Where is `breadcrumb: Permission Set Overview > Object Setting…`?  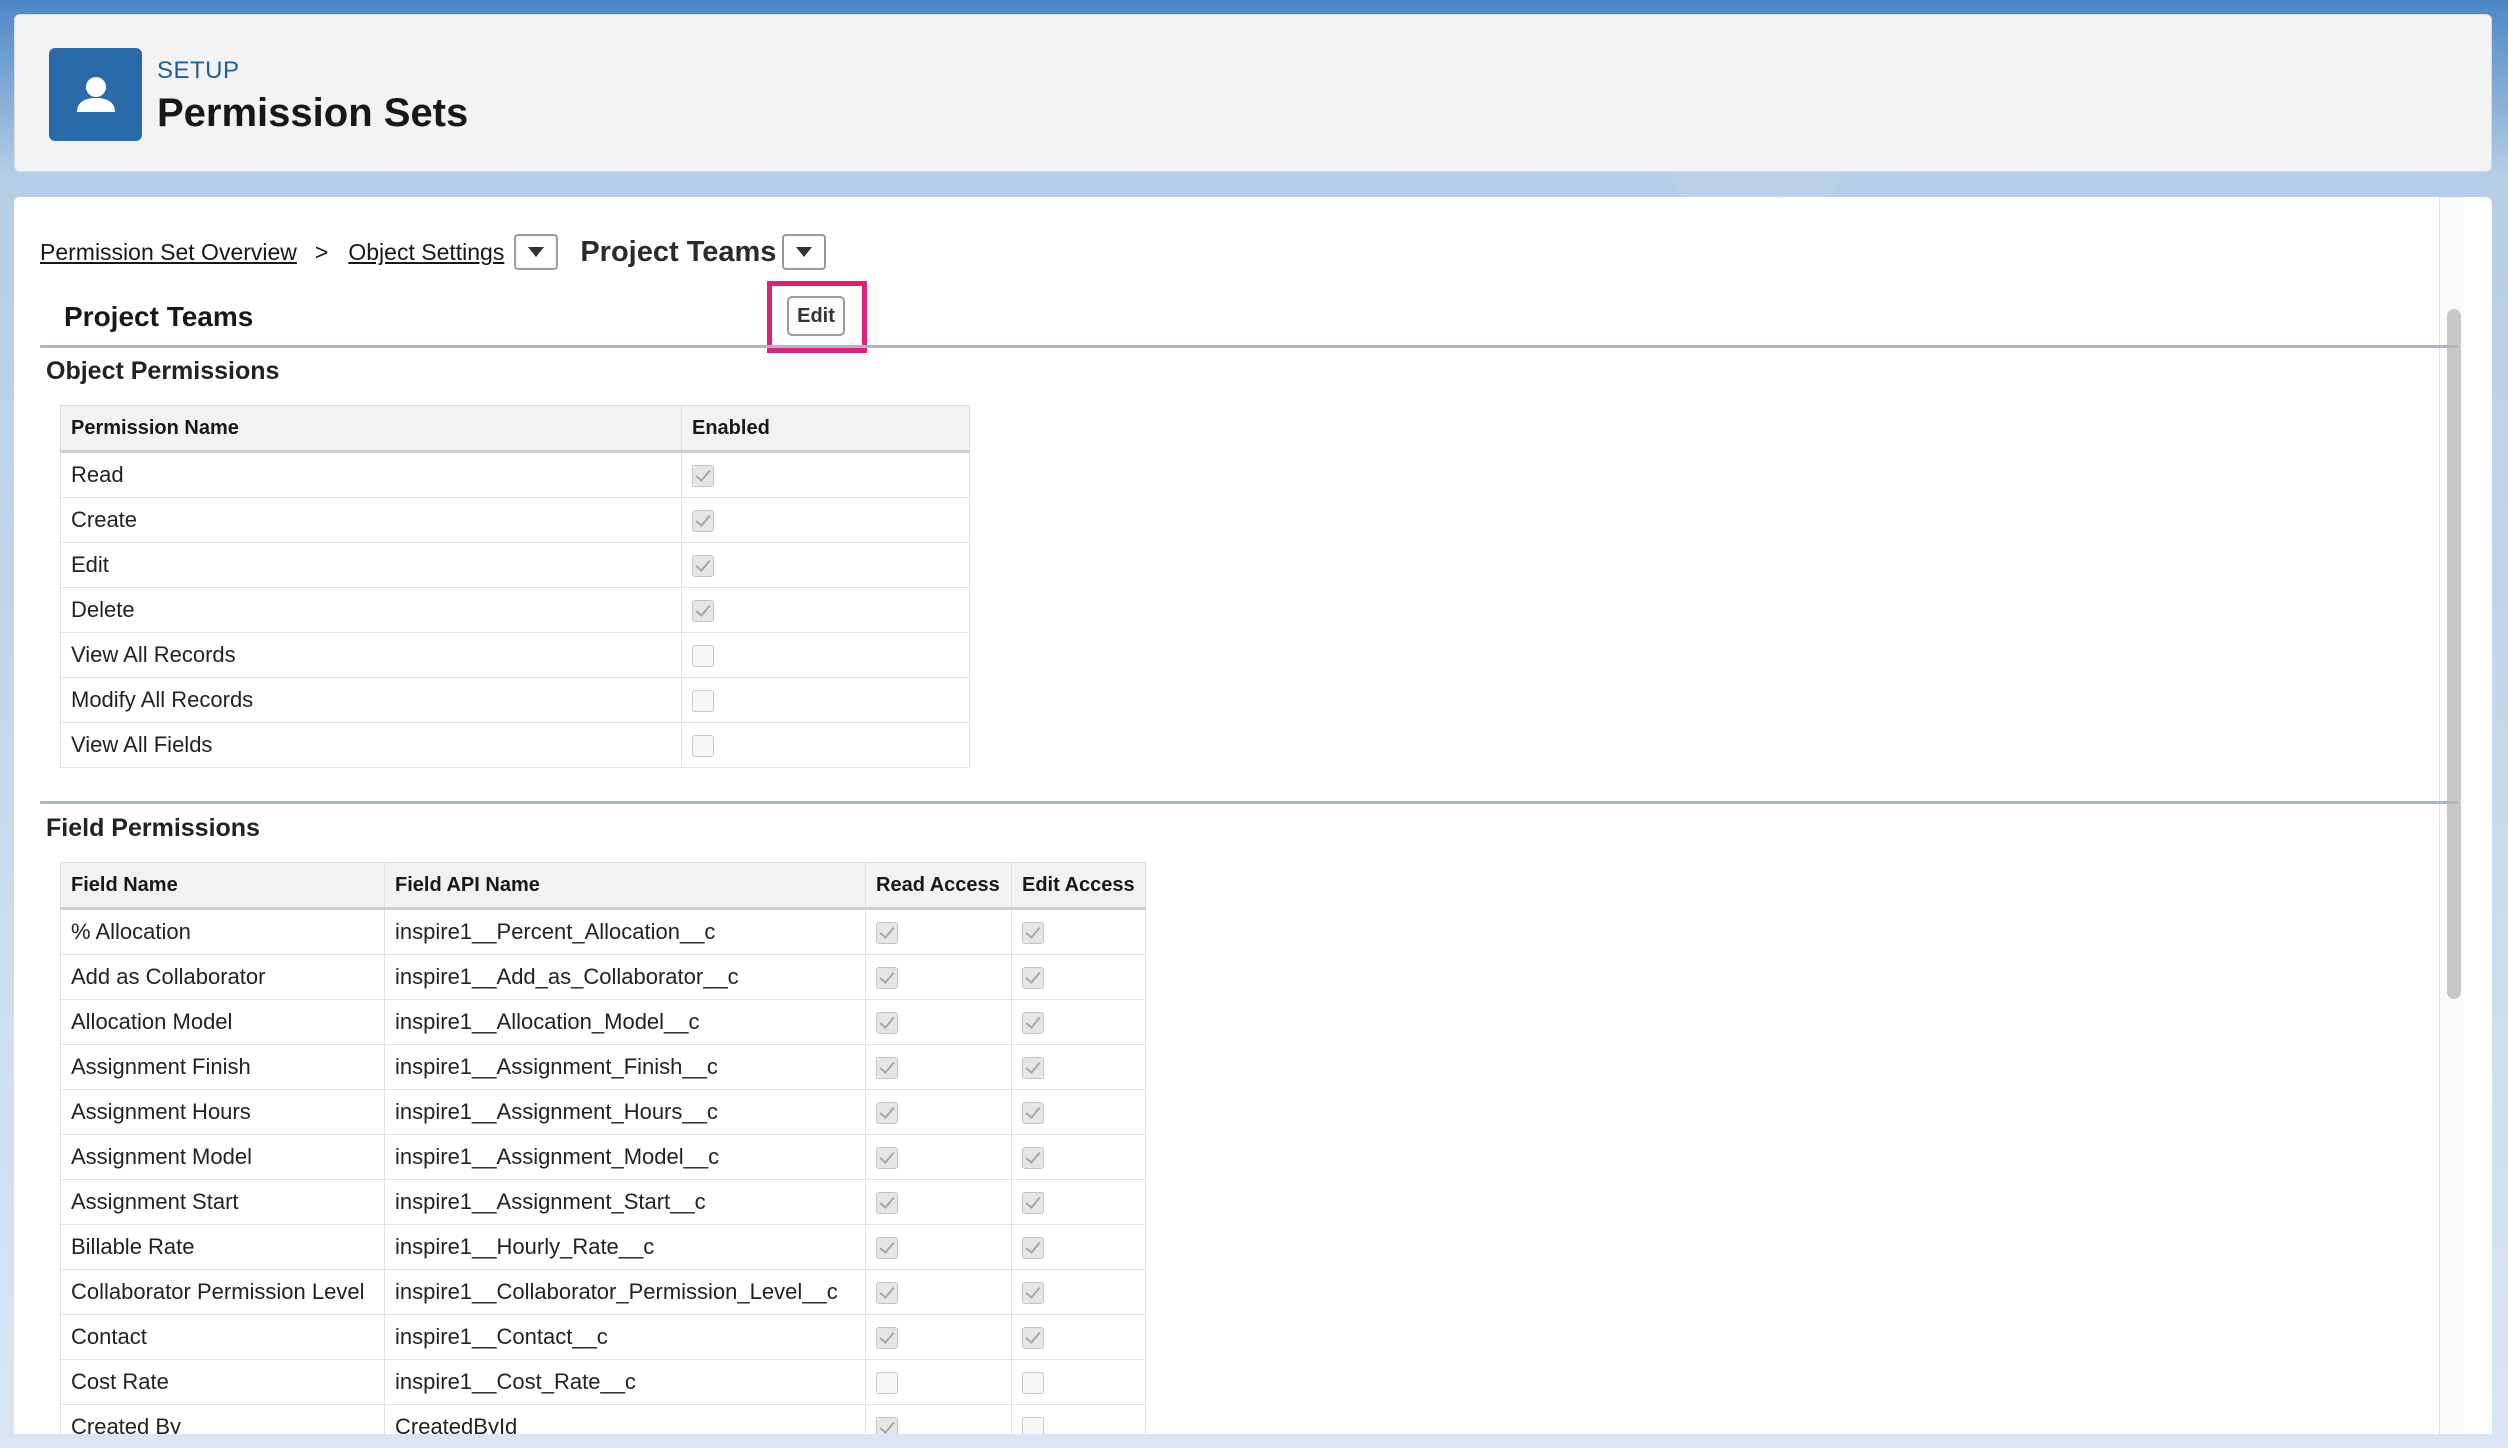 breadcrumb: Permission Set Overview > Object Setting… is located at coordinates (433, 252).